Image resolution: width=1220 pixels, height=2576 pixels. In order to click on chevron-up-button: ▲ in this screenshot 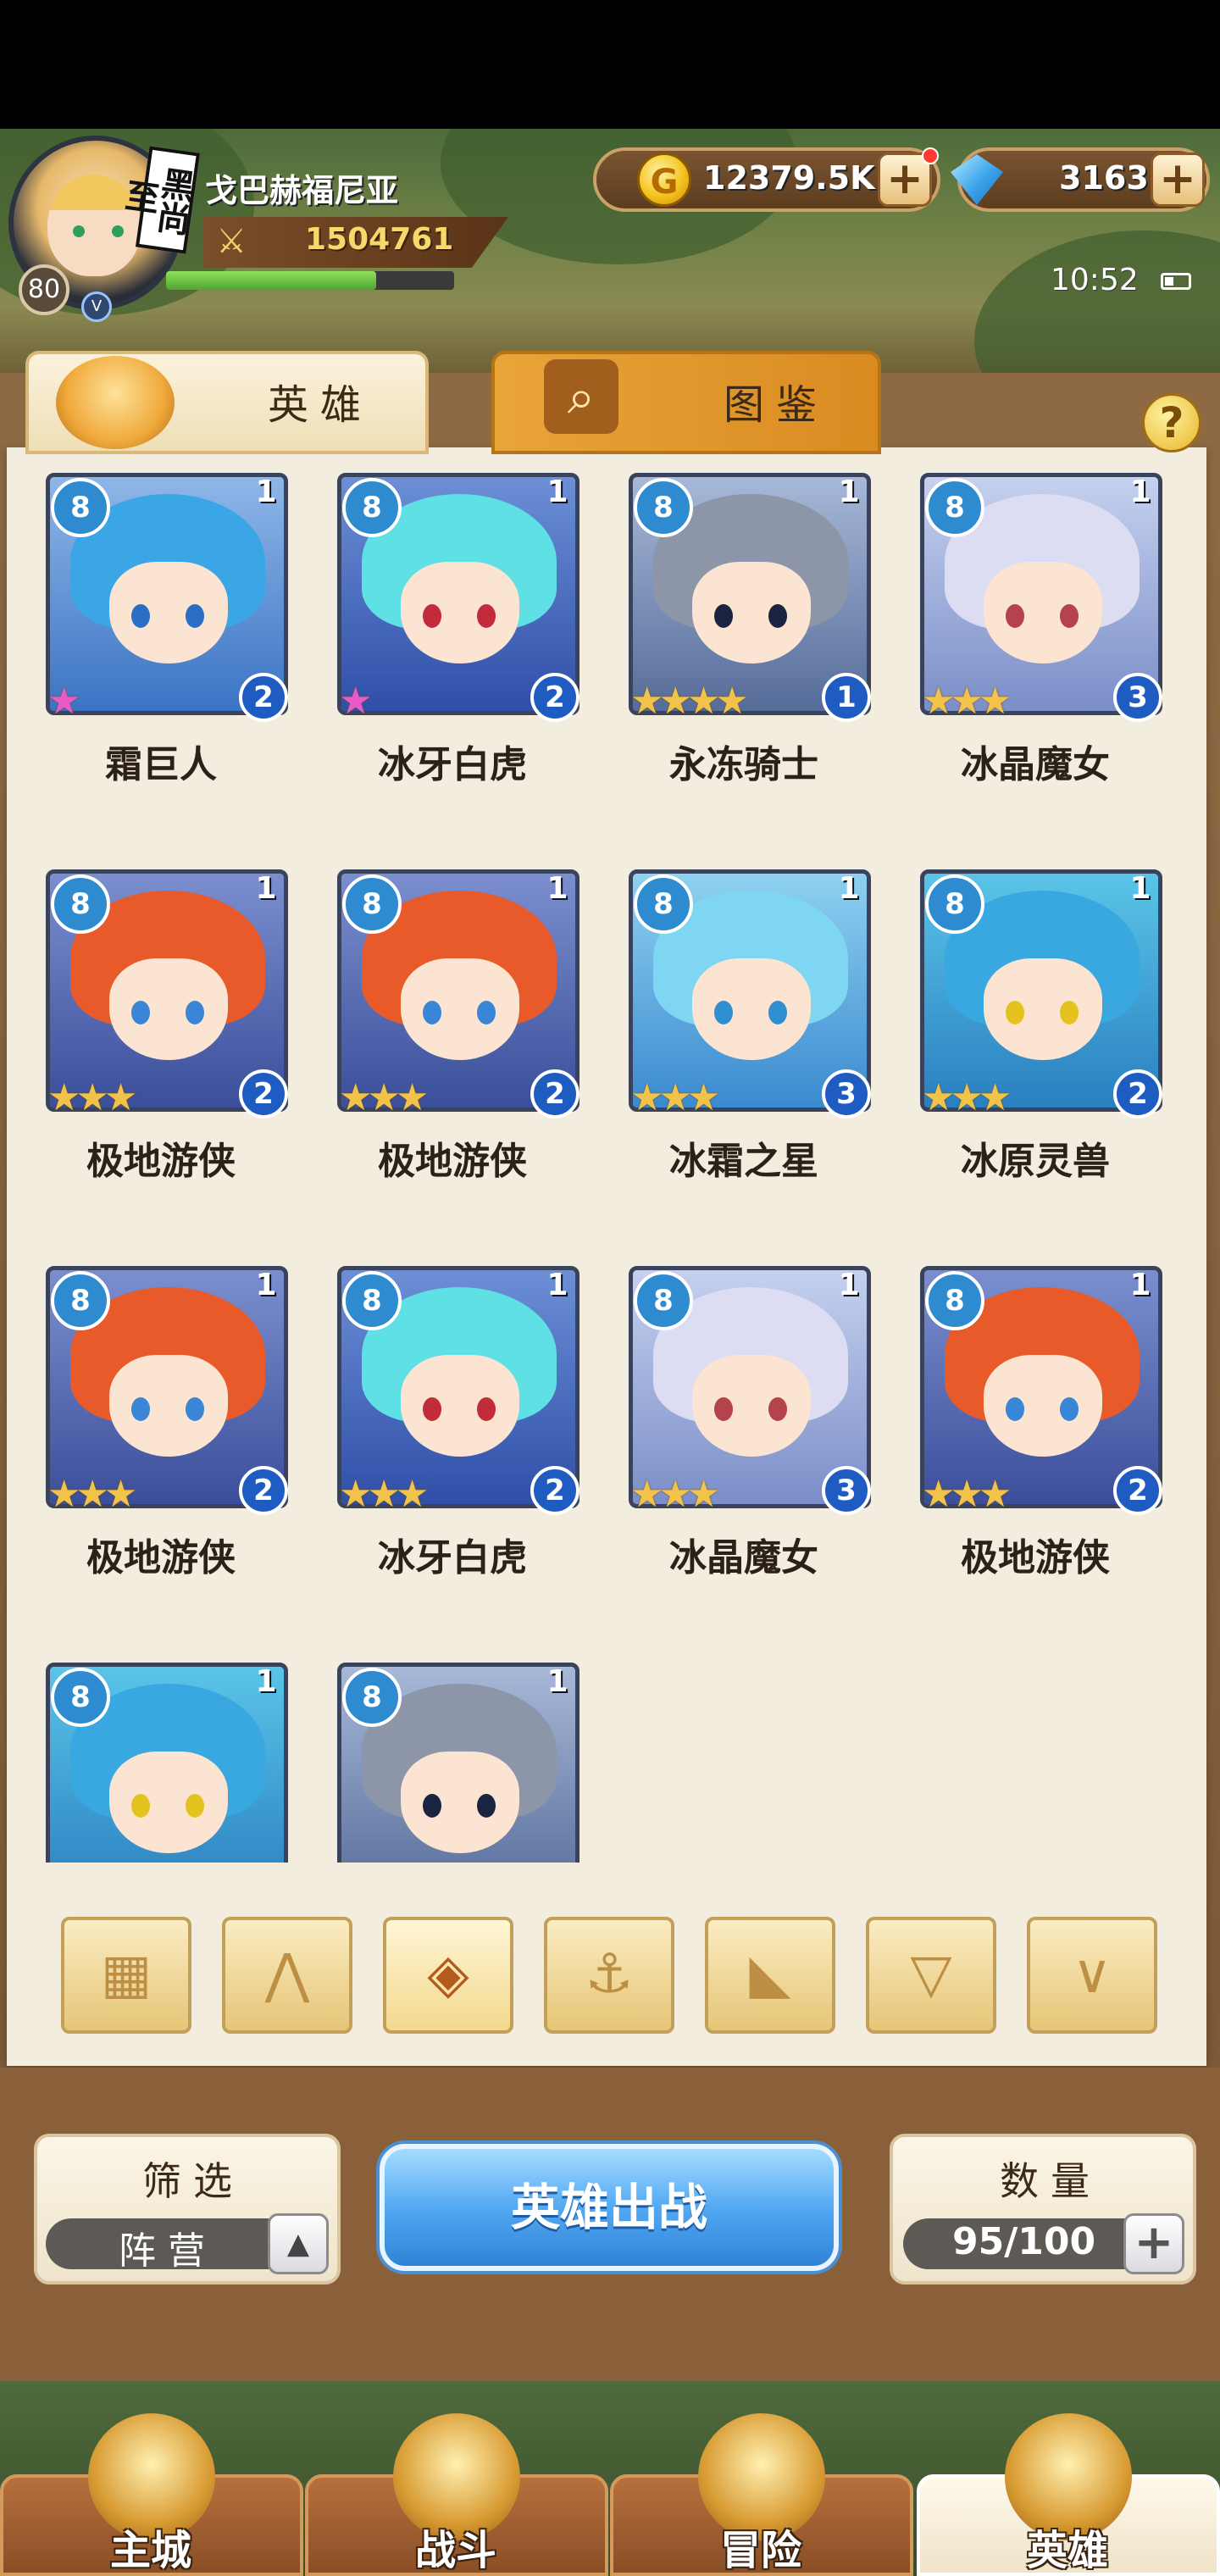, I will do `click(298, 2243)`.